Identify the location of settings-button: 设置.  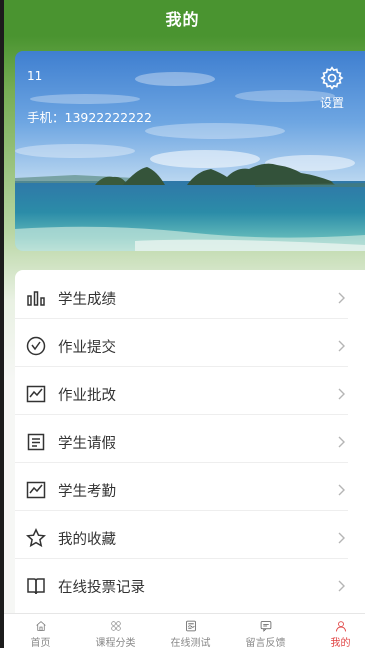
(332, 88).